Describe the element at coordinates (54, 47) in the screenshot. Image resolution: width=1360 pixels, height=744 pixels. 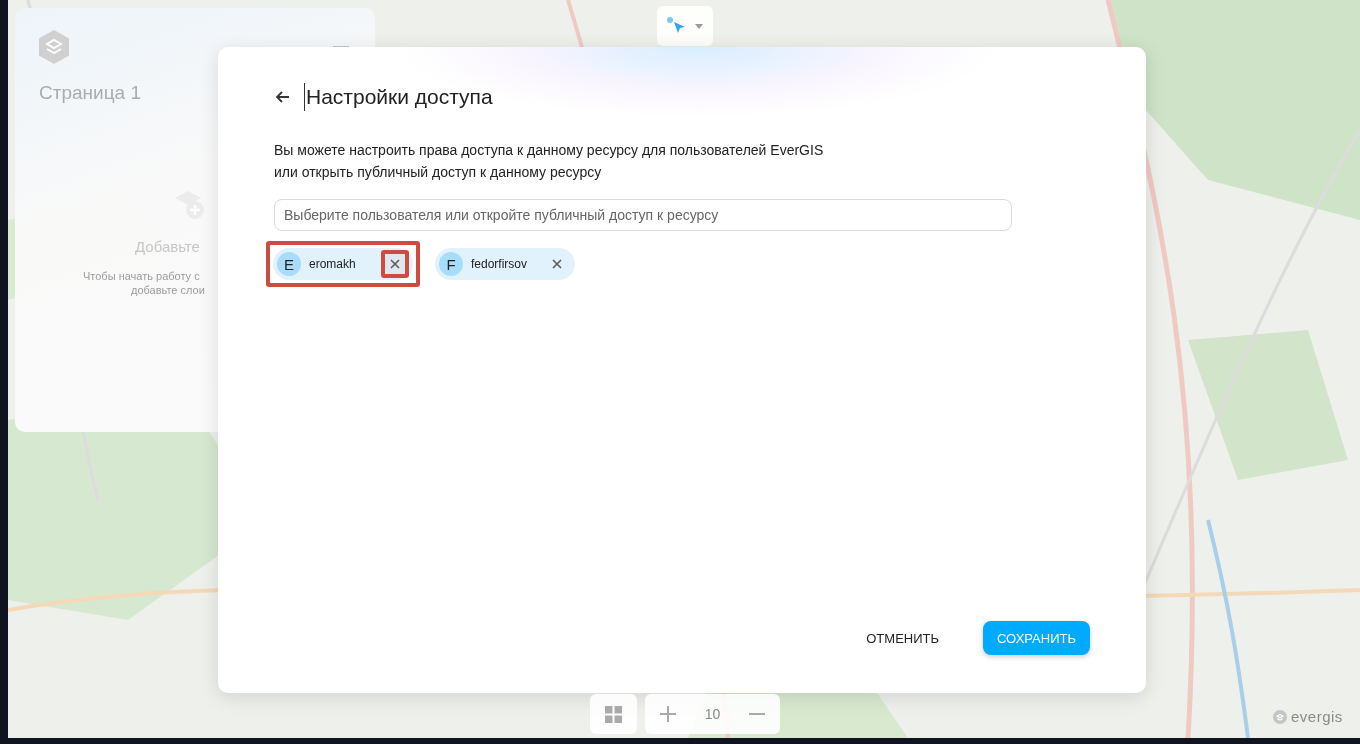
I see `logo-icon` at that location.